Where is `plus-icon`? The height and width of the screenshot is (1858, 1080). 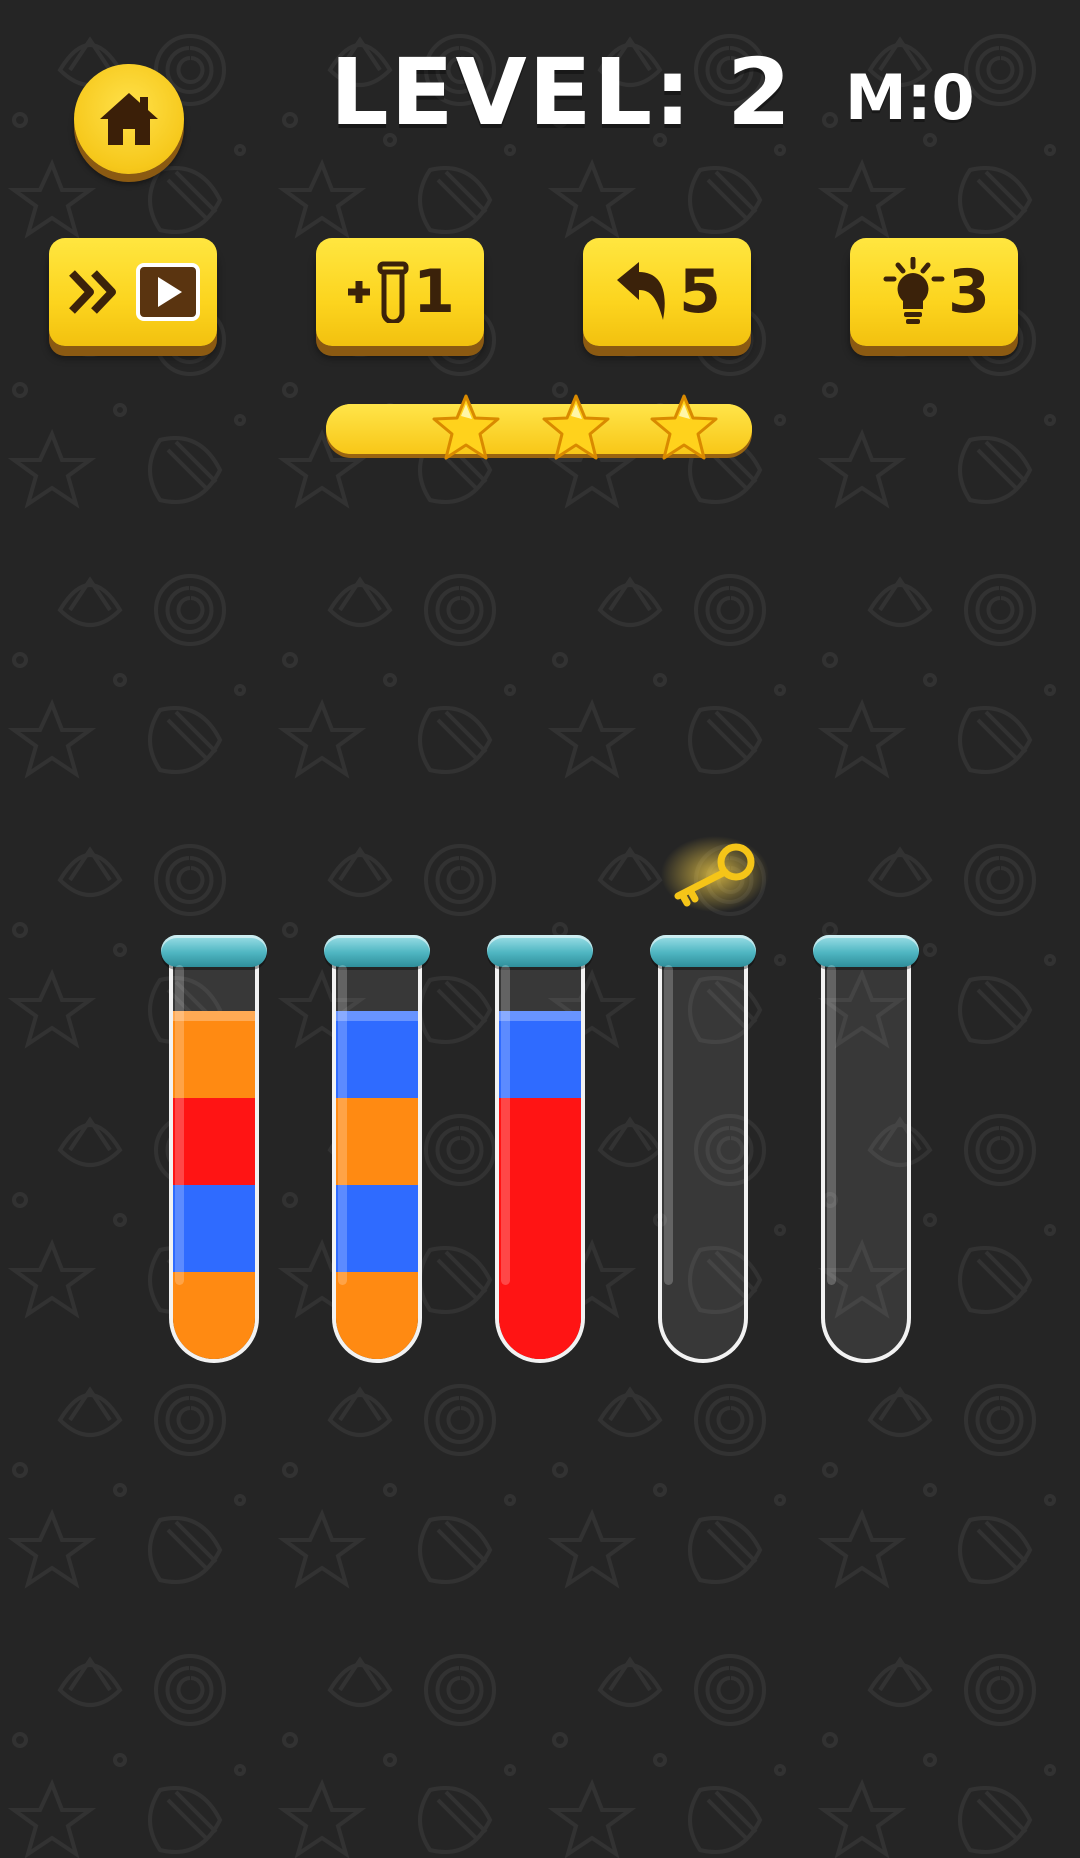
plus-icon is located at coordinates (359, 292).